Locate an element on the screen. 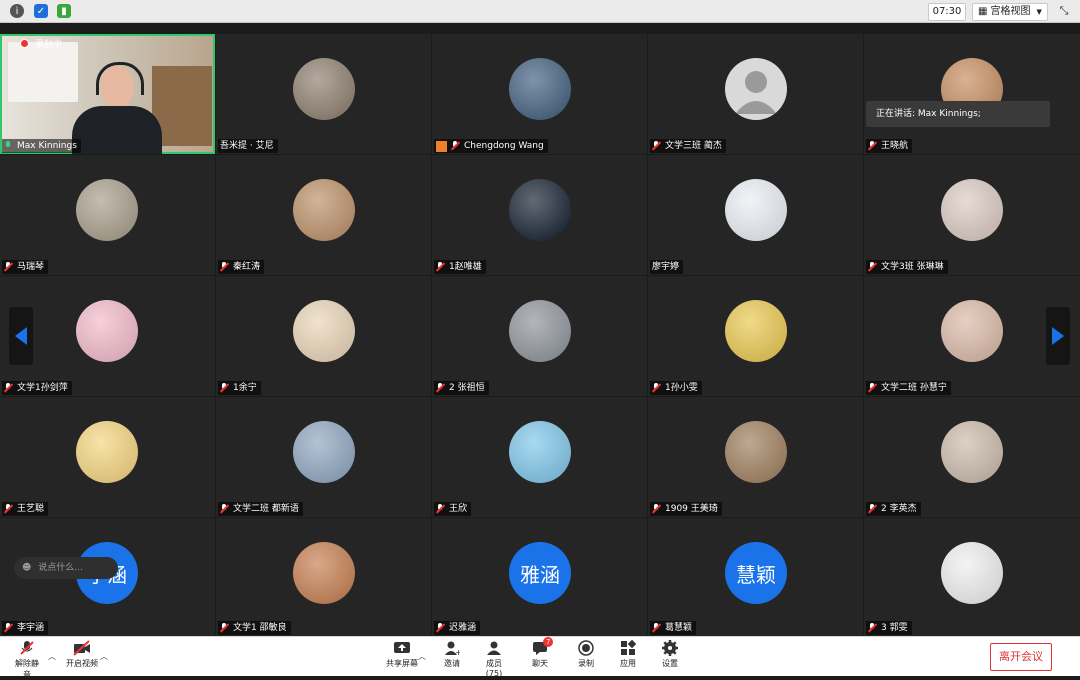 The height and width of the screenshot is (680, 1080). participant-name-tag: 王欣 is located at coordinates (453, 509).